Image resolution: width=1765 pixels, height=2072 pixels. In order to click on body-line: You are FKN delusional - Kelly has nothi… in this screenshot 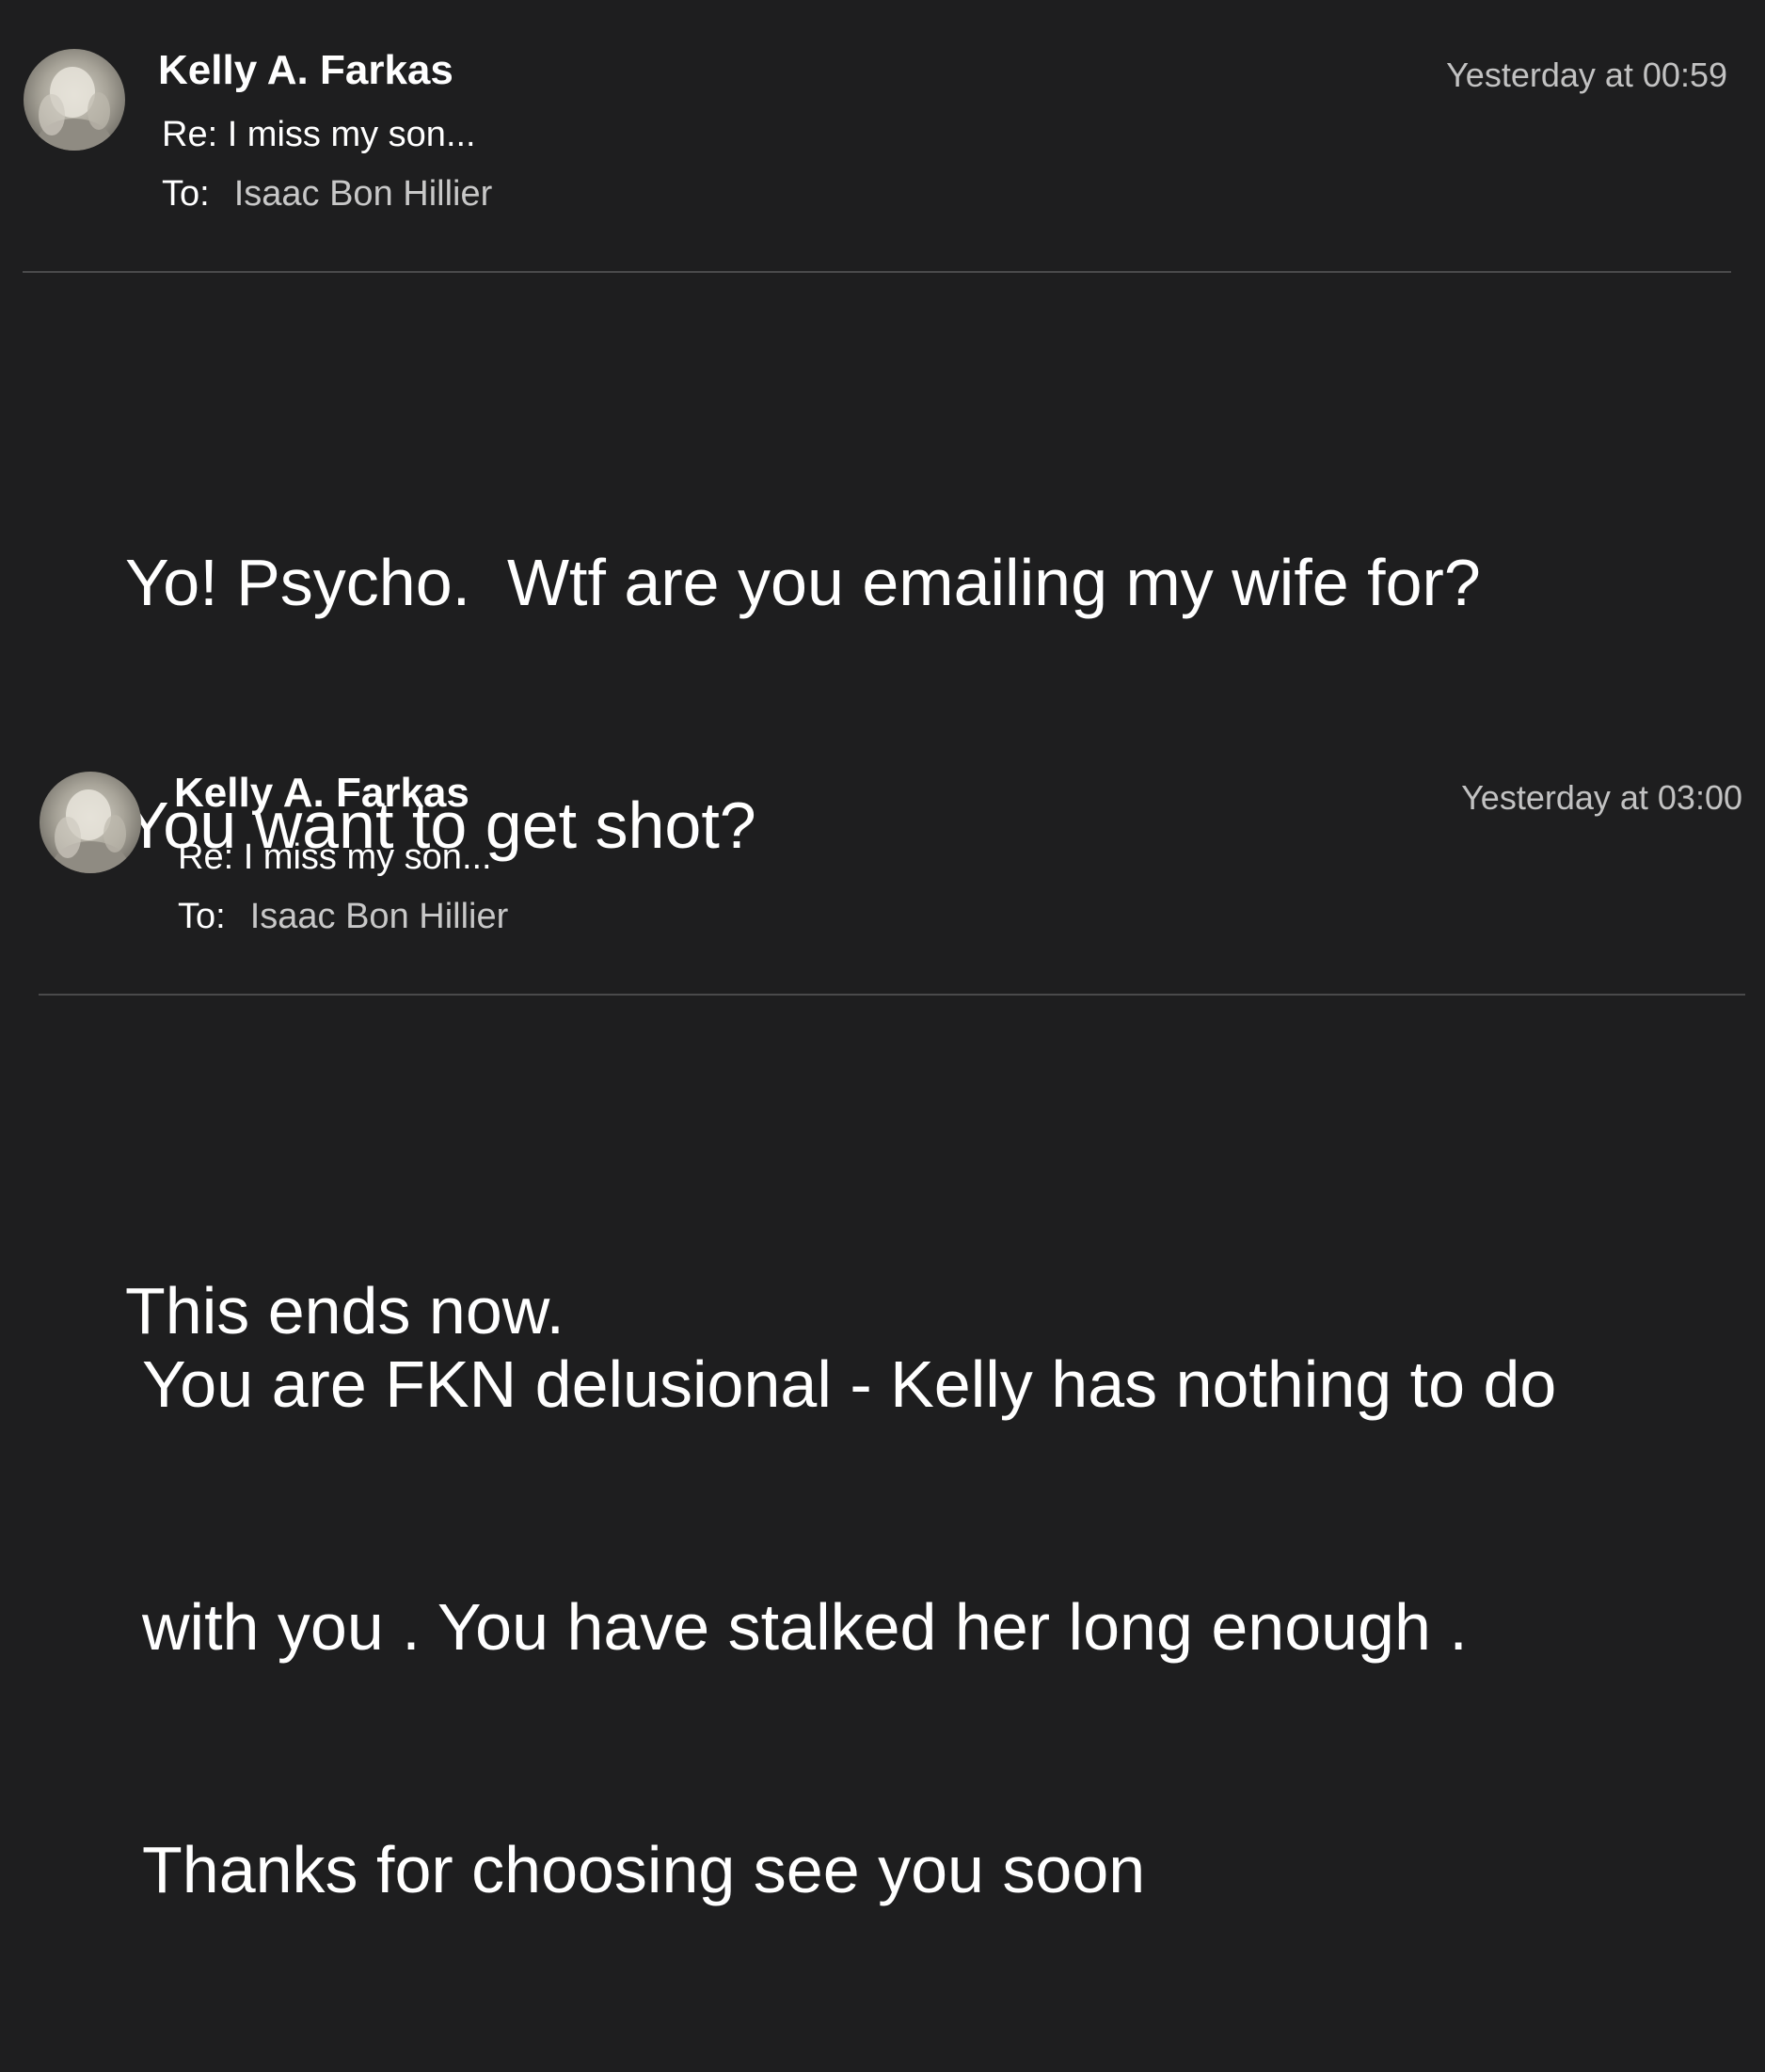, I will do `click(849, 1384)`.